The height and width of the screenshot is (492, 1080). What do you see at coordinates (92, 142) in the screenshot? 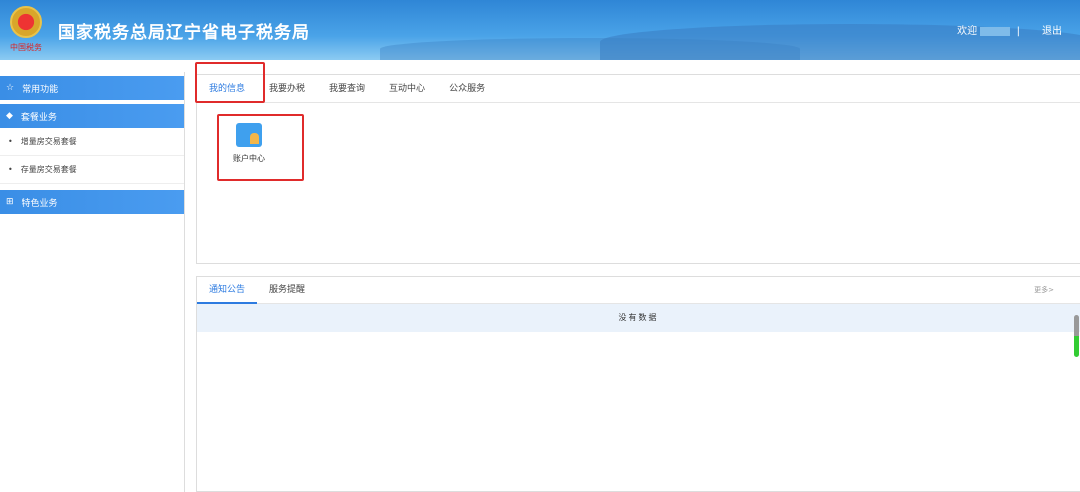
I see `sidebar-item-new-house: • 增量房交易套餐` at bounding box center [92, 142].